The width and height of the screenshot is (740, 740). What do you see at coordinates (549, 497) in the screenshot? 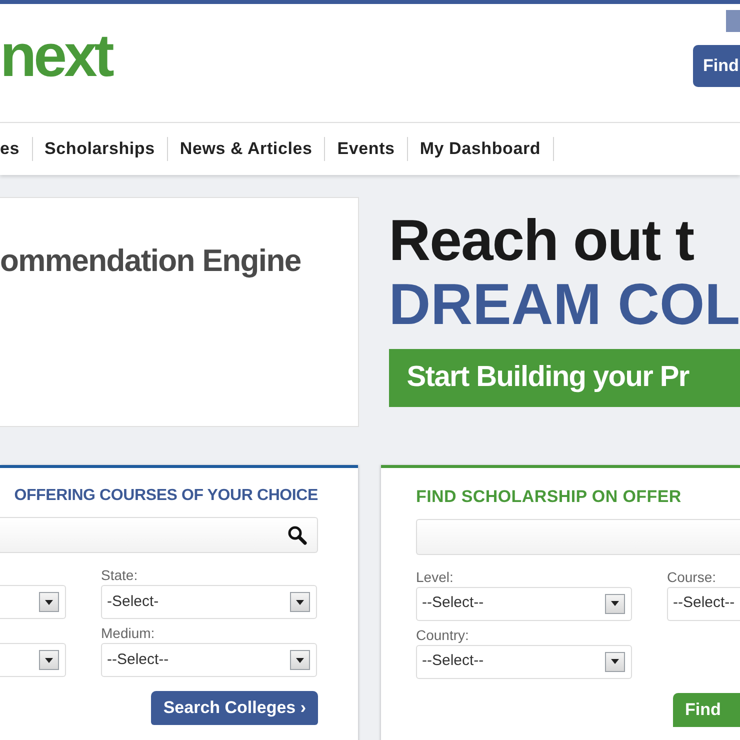
I see `card-title: FIND SCHOLARSHIP ON OFFER` at bounding box center [549, 497].